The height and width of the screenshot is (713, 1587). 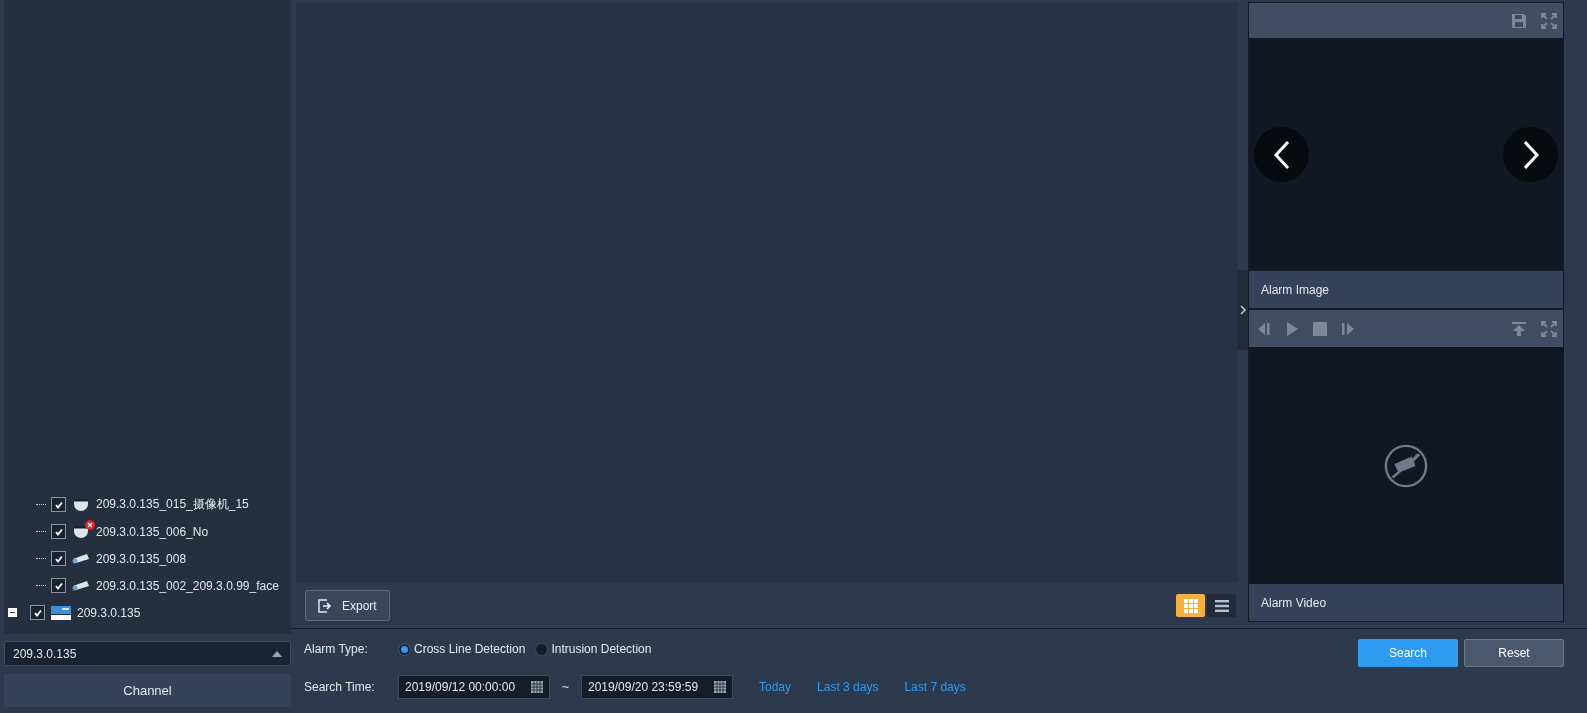 What do you see at coordinates (1406, 465) in the screenshot?
I see `no-camera-icon` at bounding box center [1406, 465].